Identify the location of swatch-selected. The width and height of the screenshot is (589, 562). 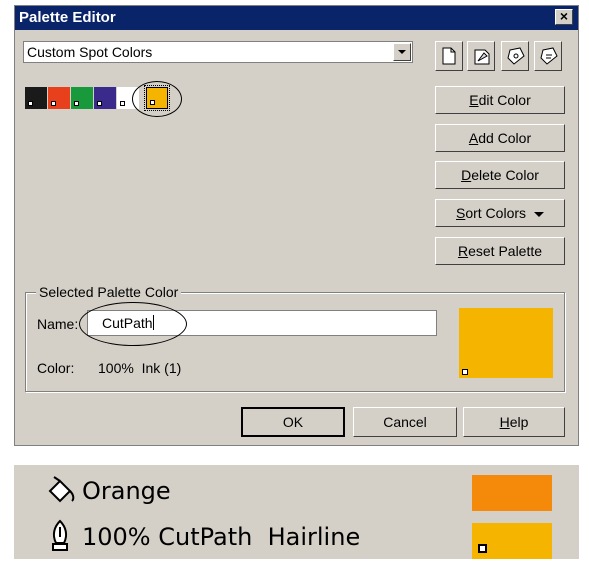
(157, 98).